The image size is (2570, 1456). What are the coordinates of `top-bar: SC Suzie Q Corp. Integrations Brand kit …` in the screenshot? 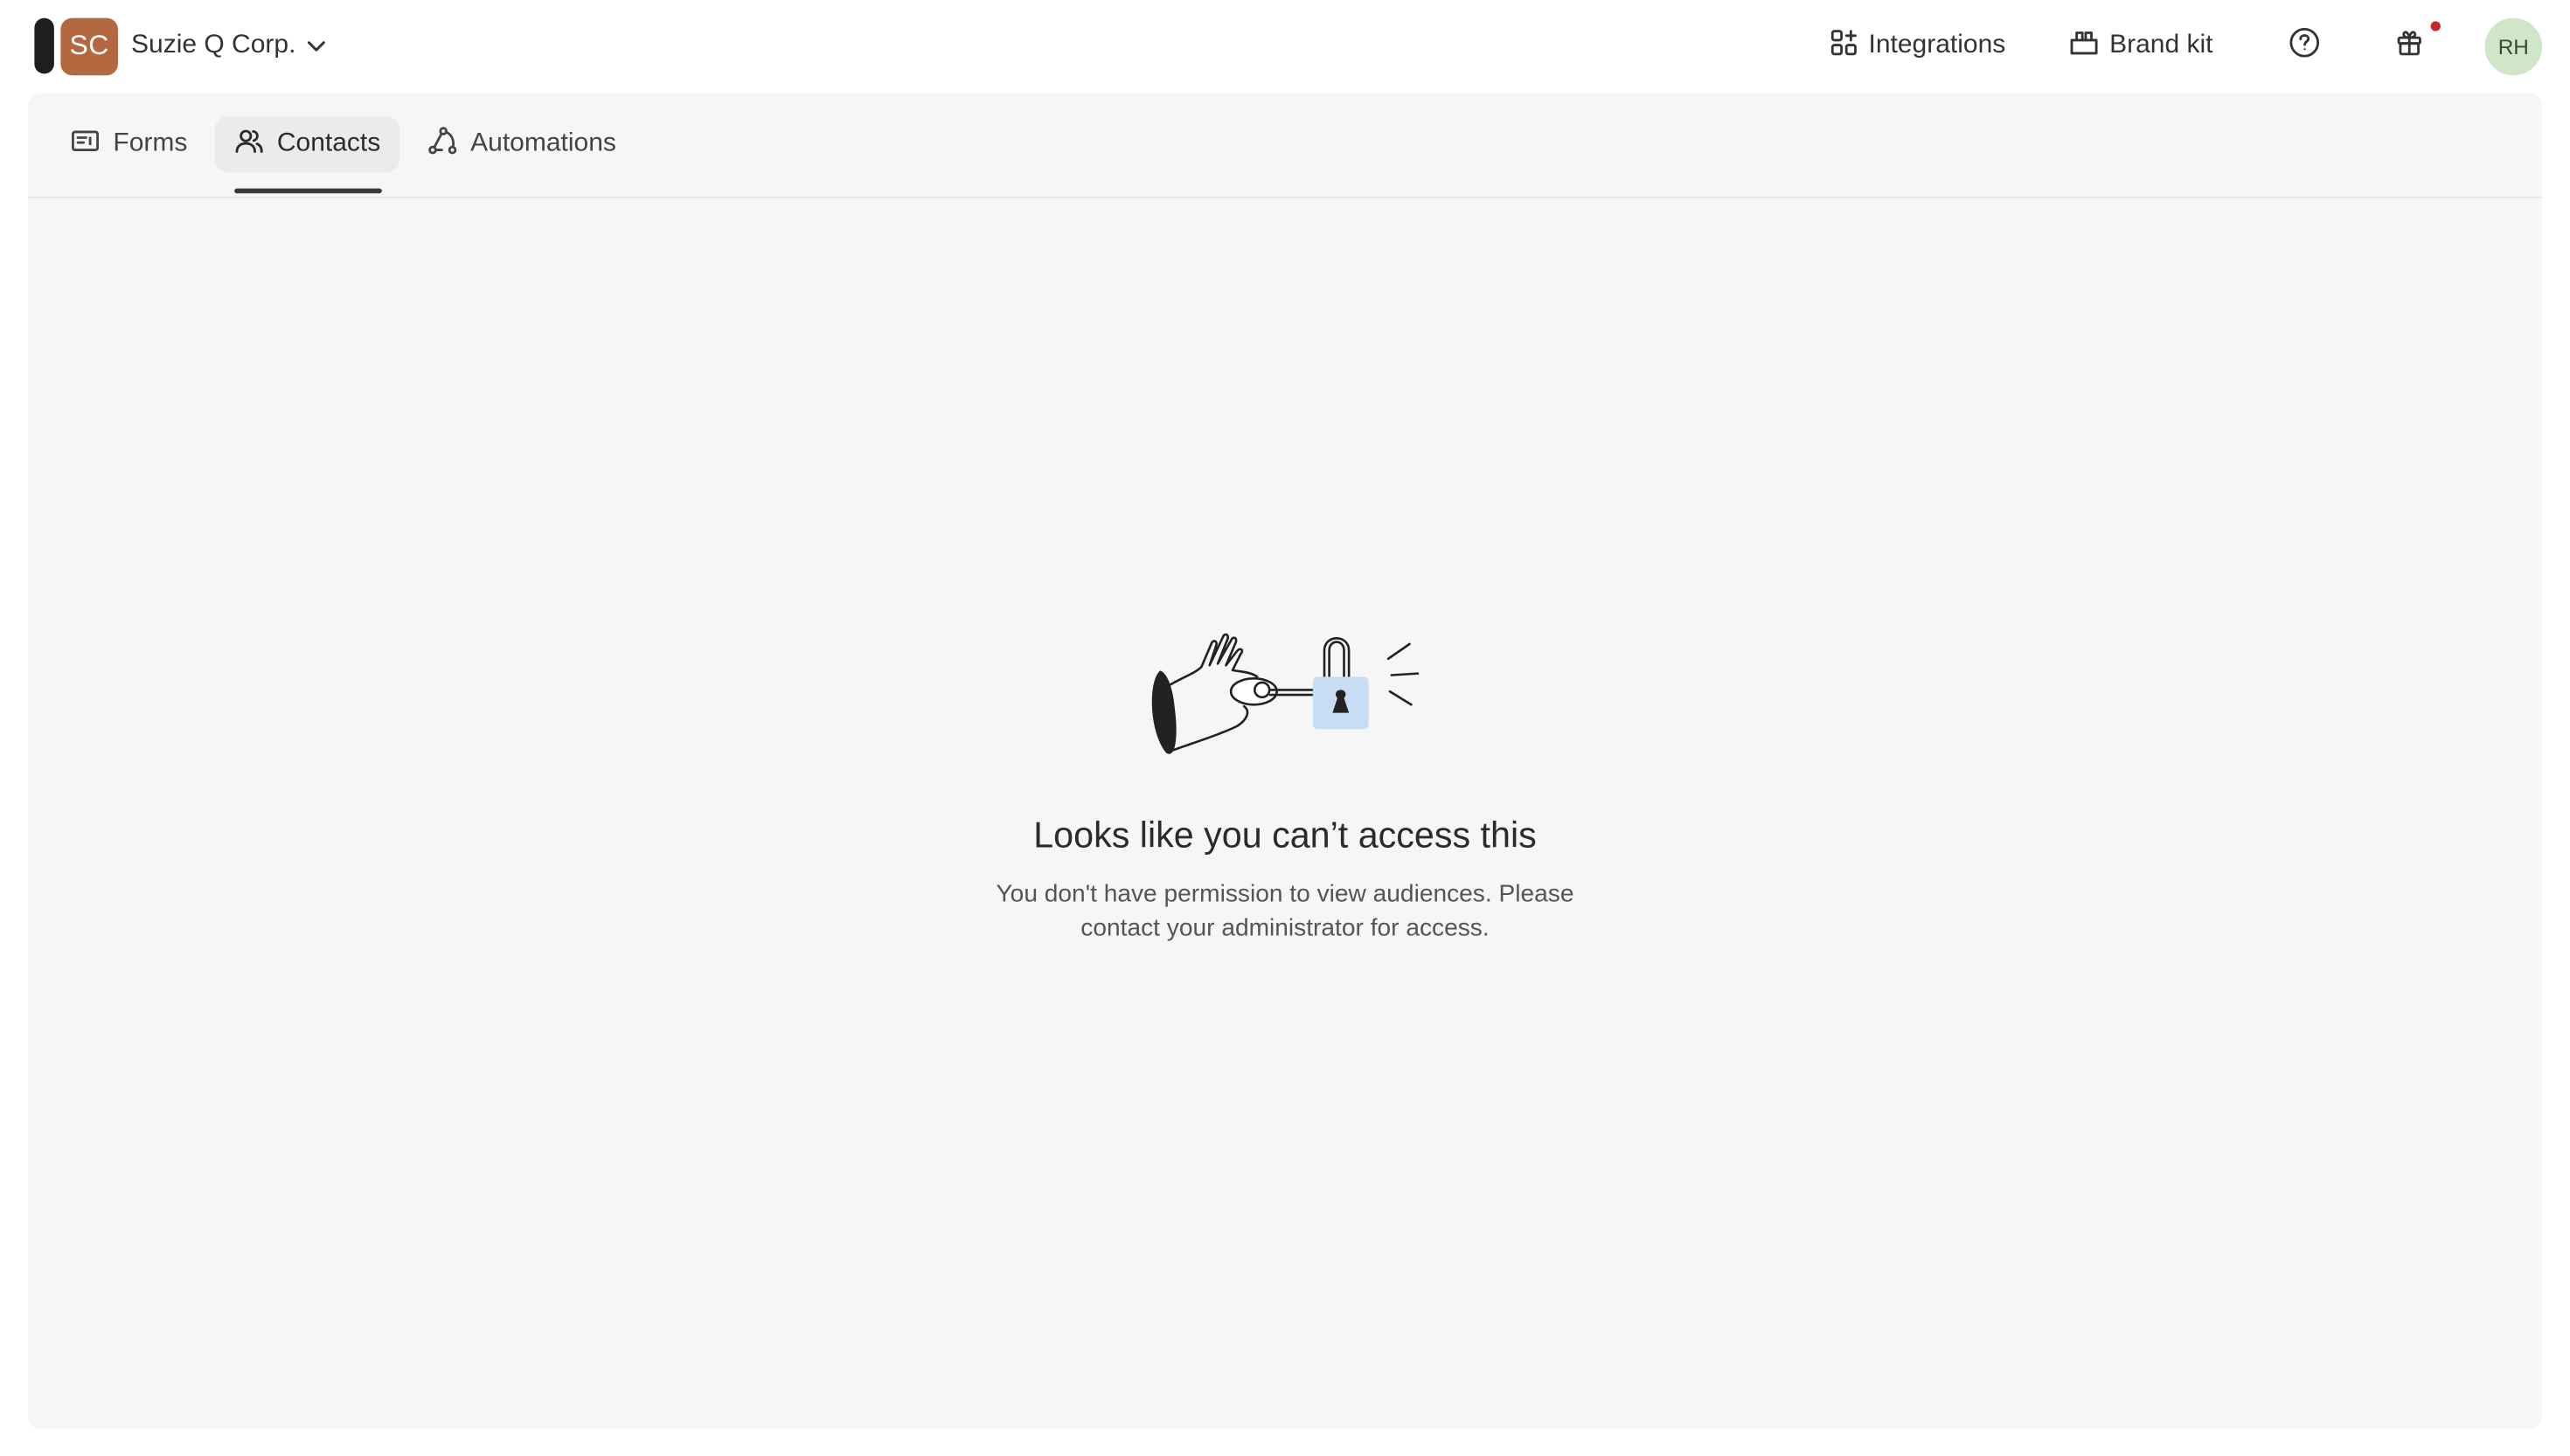 It's located at (1285, 46).